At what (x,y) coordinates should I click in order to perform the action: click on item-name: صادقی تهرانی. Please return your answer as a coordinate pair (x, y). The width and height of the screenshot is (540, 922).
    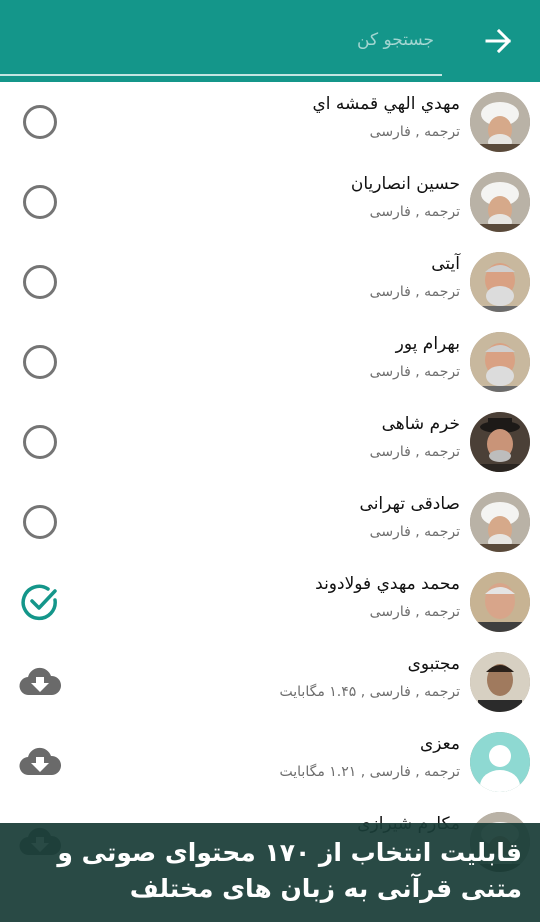
    Looking at the image, I should click on (409, 504).